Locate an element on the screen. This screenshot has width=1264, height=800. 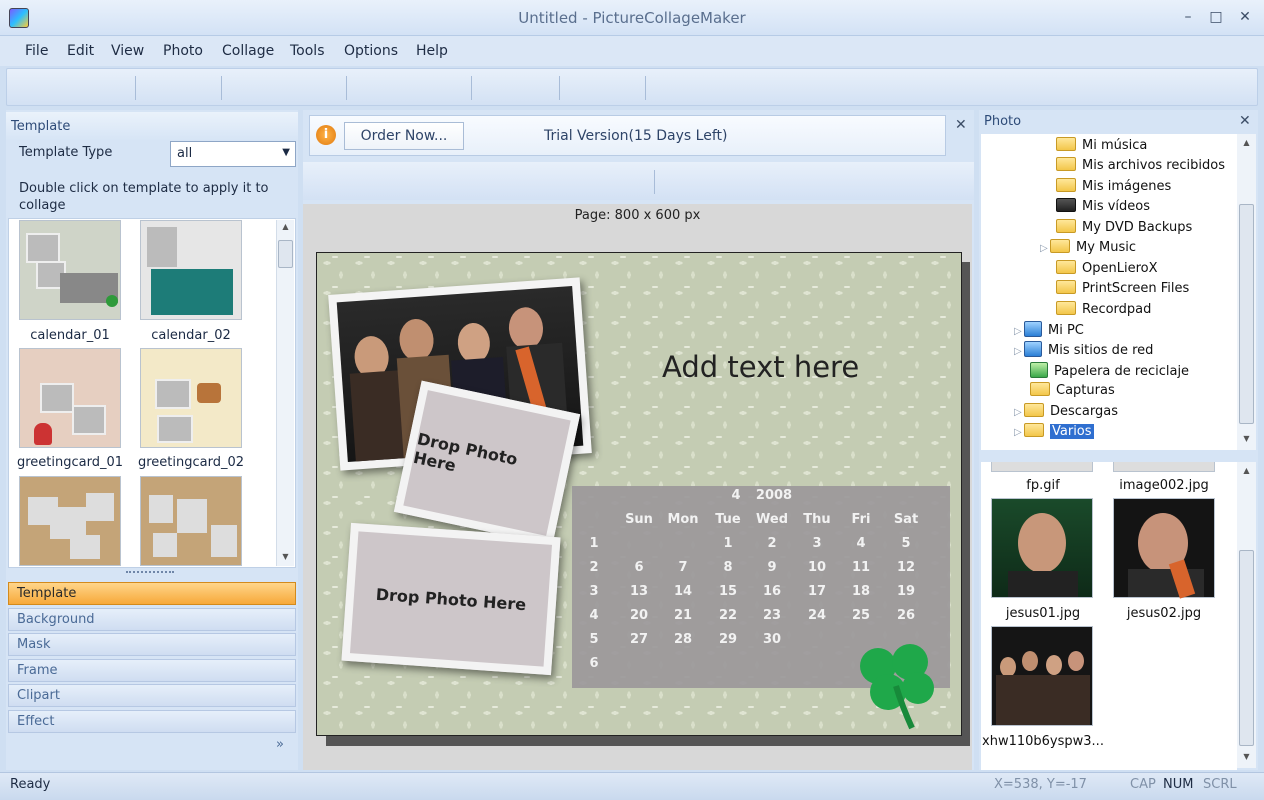
file-name: jesus02.jpg is located at coordinates (1164, 613).